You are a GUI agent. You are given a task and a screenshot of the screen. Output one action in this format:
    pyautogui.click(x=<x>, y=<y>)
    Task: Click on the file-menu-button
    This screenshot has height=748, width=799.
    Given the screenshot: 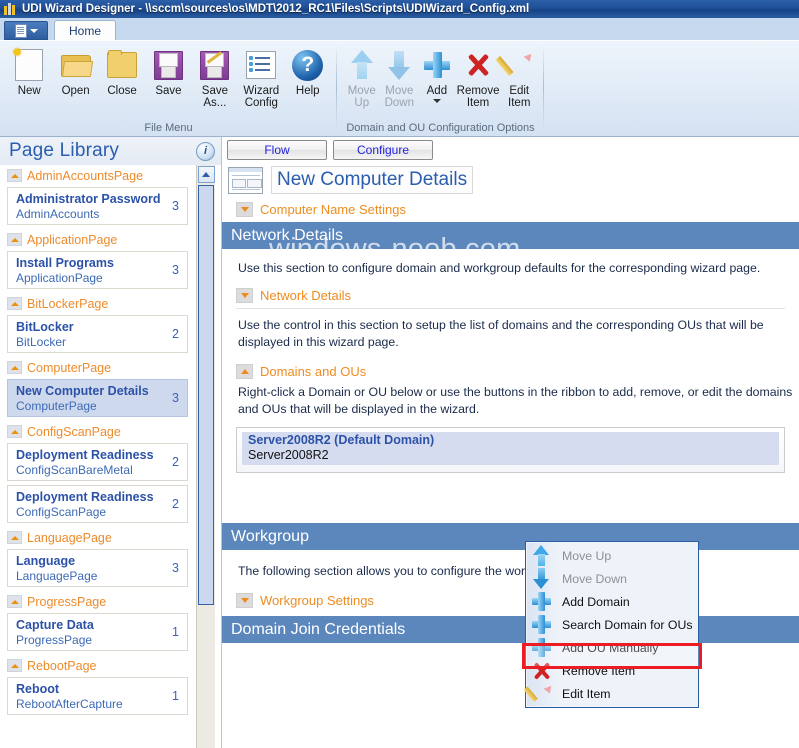 What is the action you would take?
    pyautogui.click(x=26, y=30)
    